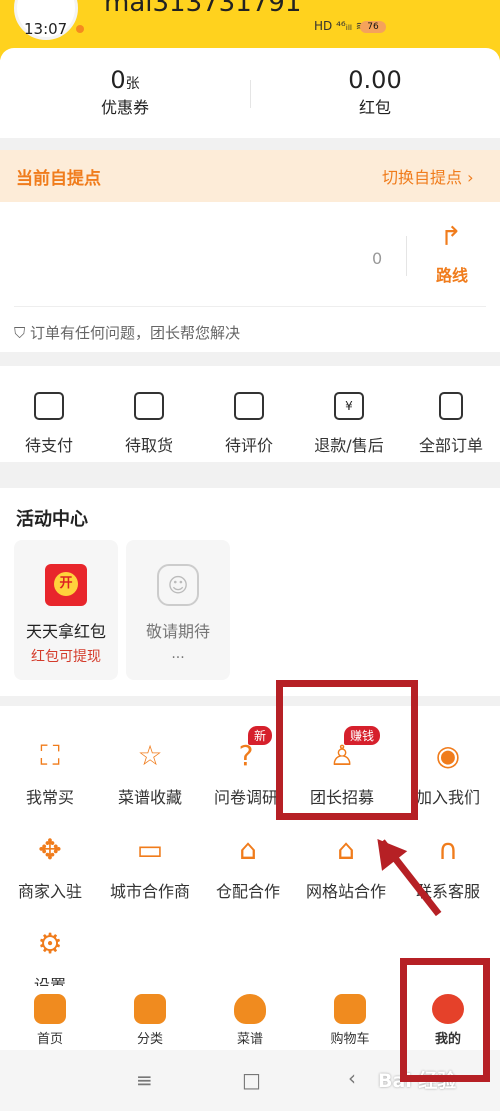 This screenshot has height=1111, width=500. Describe the element at coordinates (349, 406) in the screenshot. I see `refund-icon: ¥` at that location.